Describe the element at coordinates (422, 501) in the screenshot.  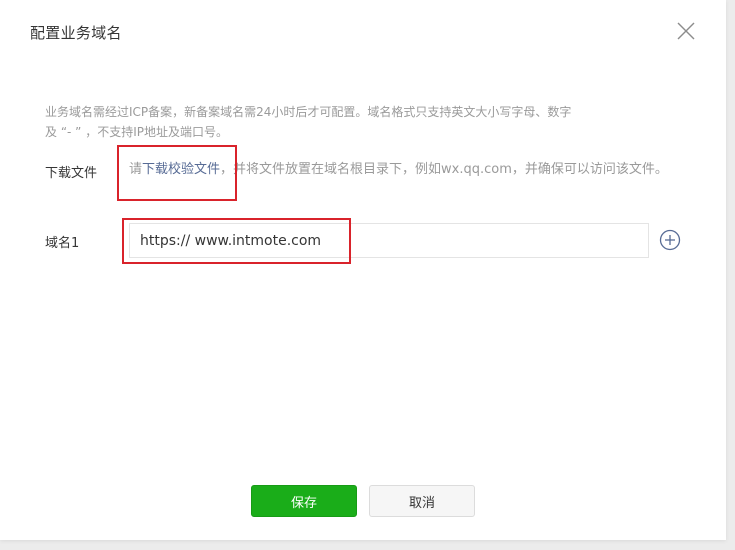
I see `cancel-button: 取消` at that location.